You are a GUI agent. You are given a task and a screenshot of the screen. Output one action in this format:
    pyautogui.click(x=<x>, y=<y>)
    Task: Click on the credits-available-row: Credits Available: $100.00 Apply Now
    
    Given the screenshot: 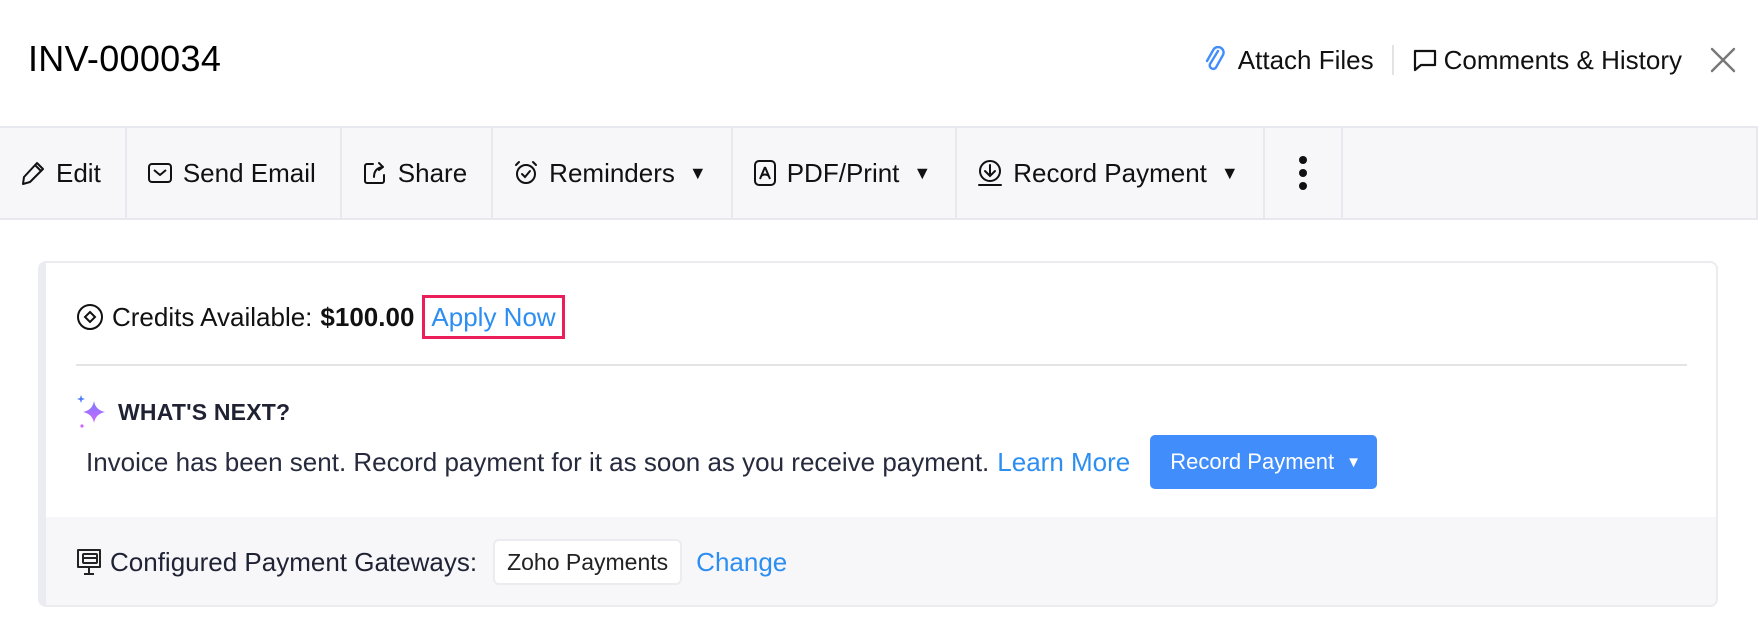 What is the action you would take?
    pyautogui.click(x=320, y=317)
    